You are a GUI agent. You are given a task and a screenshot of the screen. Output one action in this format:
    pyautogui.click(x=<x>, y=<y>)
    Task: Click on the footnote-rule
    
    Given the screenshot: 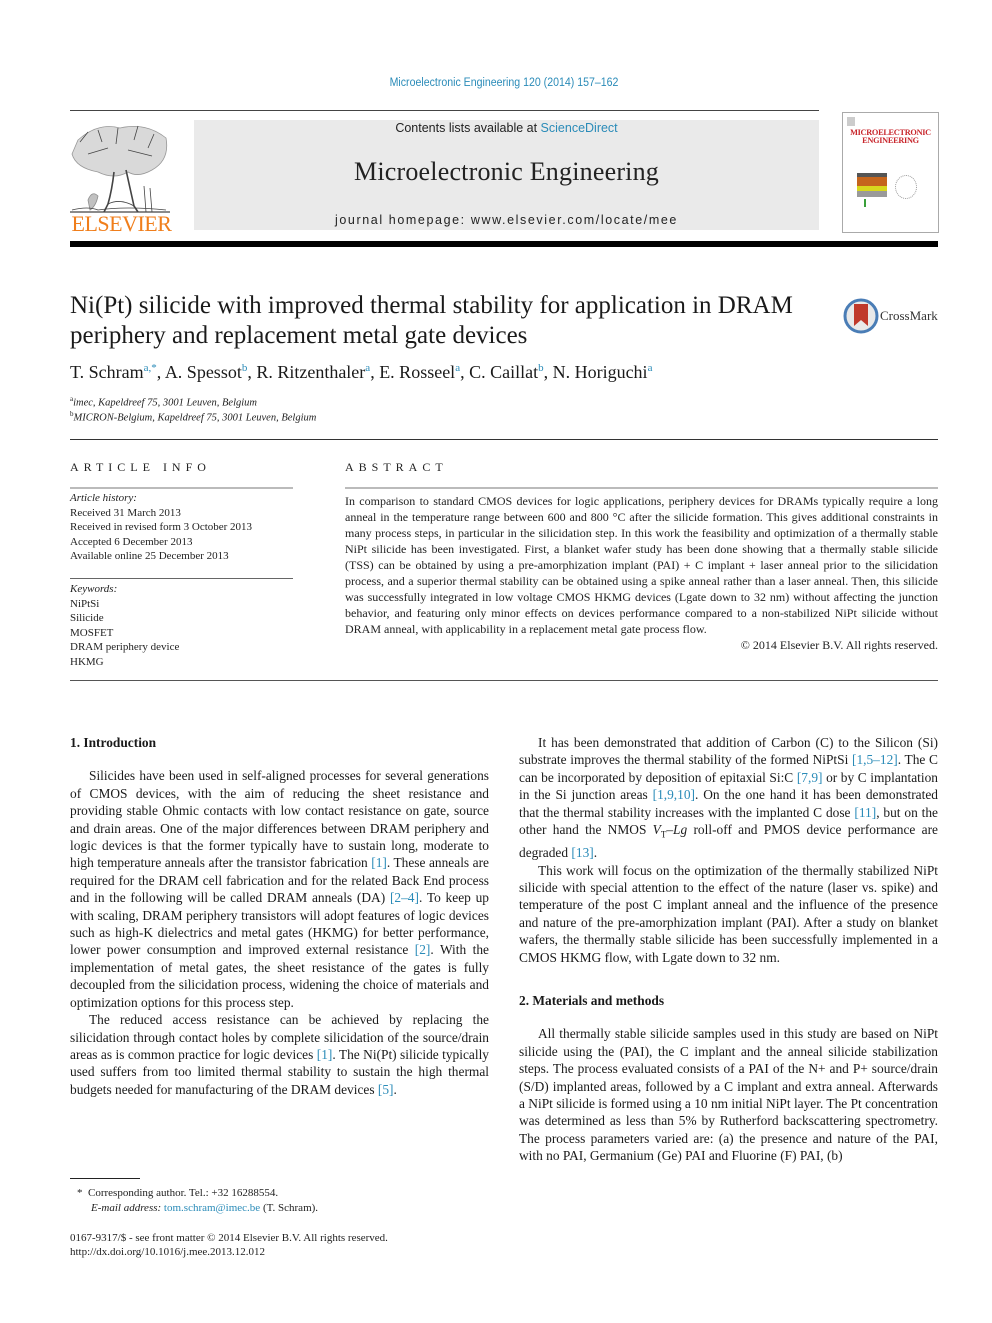 What is the action you would take?
    pyautogui.click(x=105, y=1178)
    